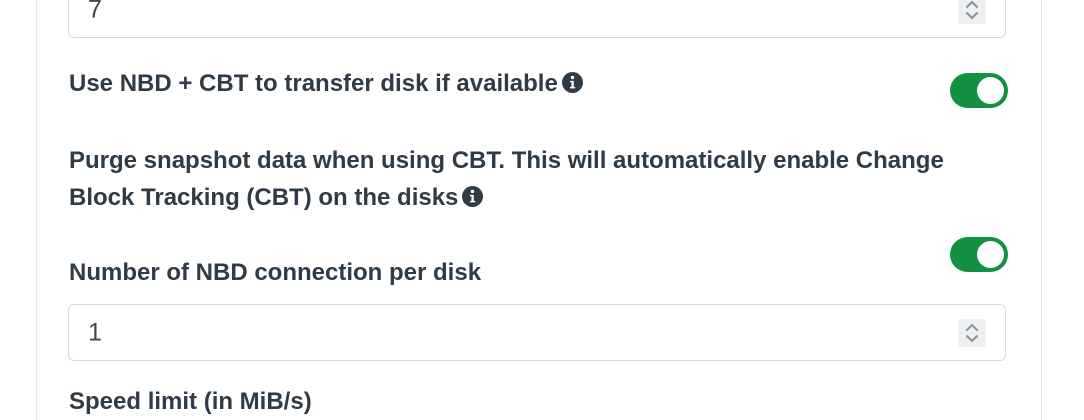 The height and width of the screenshot is (420, 1084). Describe the element at coordinates (537, 332) in the screenshot. I see `nbd-connections-input: 1` at that location.